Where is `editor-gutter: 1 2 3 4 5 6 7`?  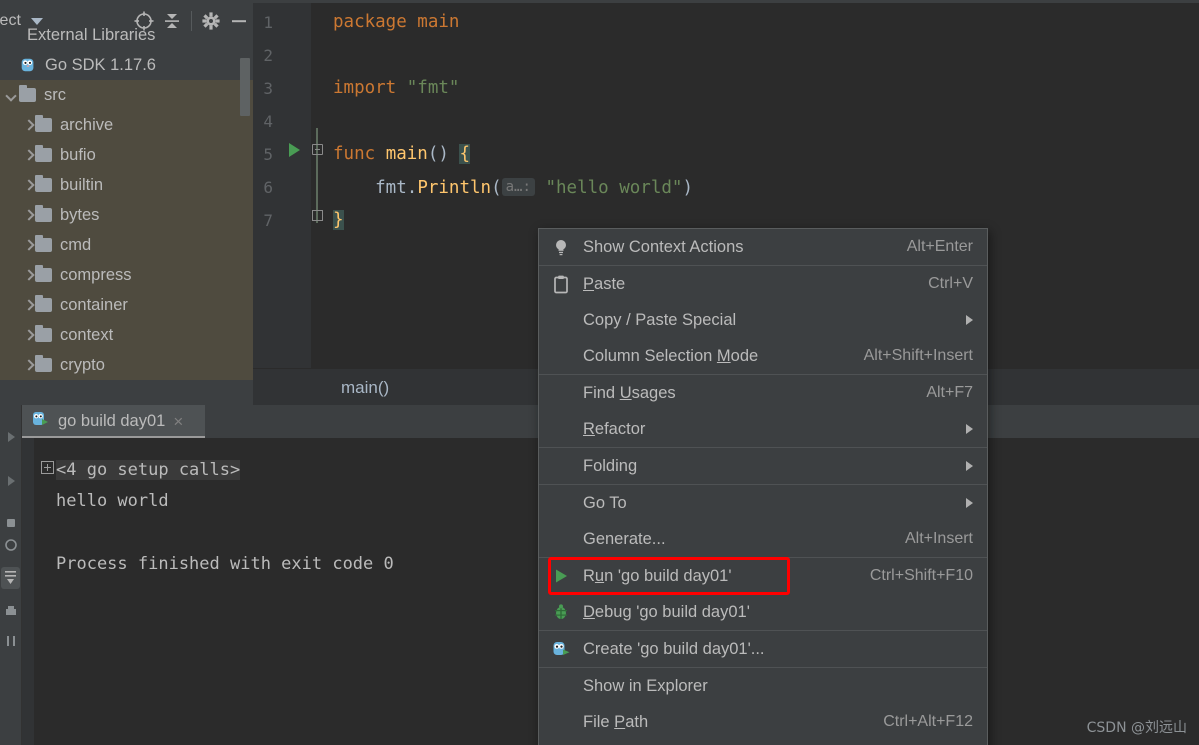
editor-gutter: 1 2 3 4 5 6 7 is located at coordinates (282, 185).